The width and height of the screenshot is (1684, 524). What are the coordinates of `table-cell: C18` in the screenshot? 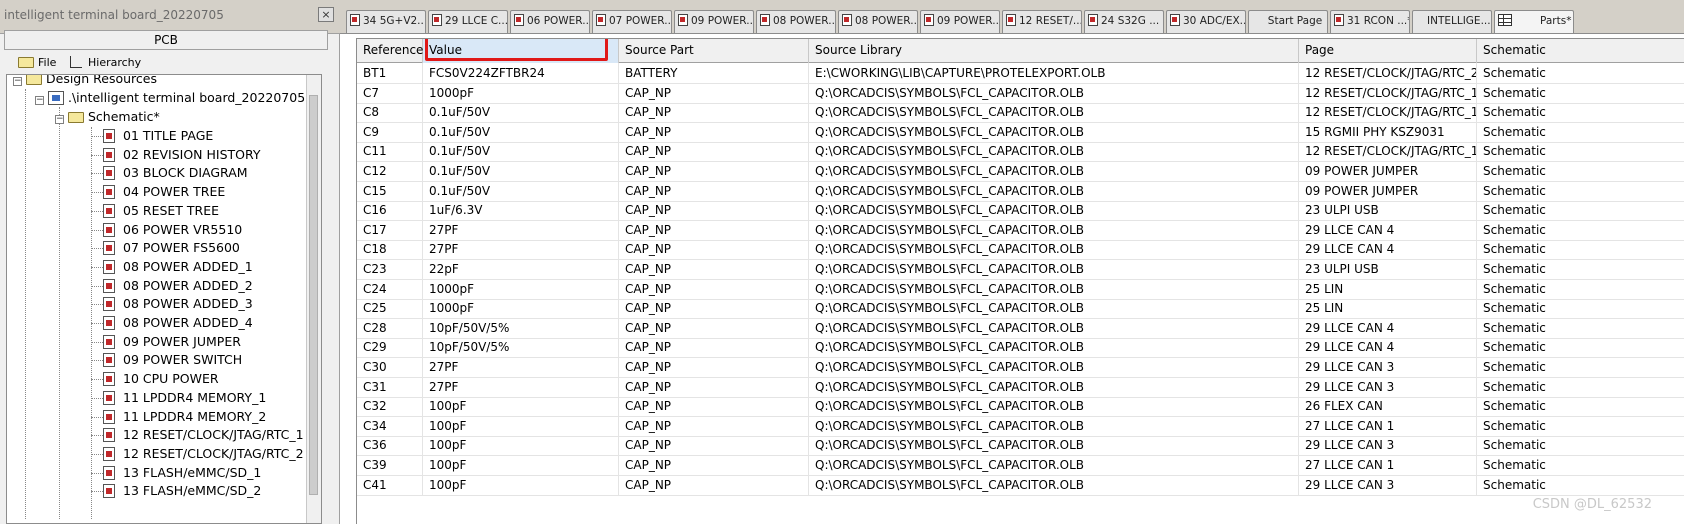 It's located at (390, 250).